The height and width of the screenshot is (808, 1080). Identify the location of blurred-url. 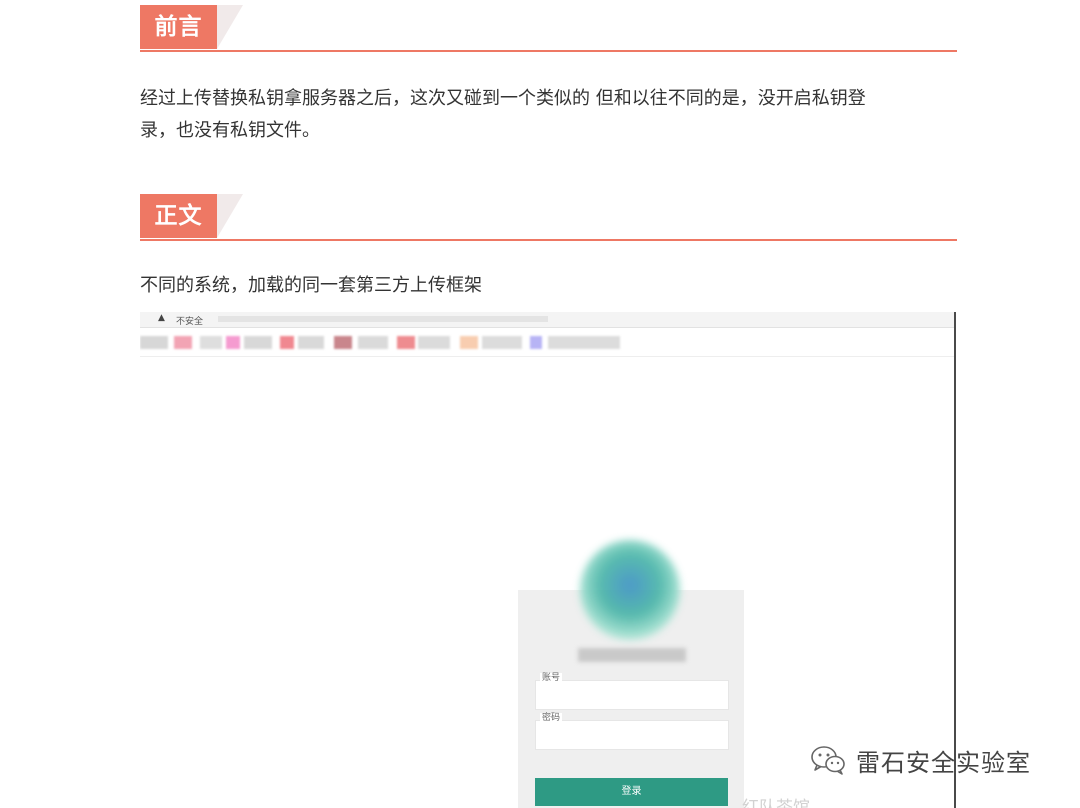
(383, 319).